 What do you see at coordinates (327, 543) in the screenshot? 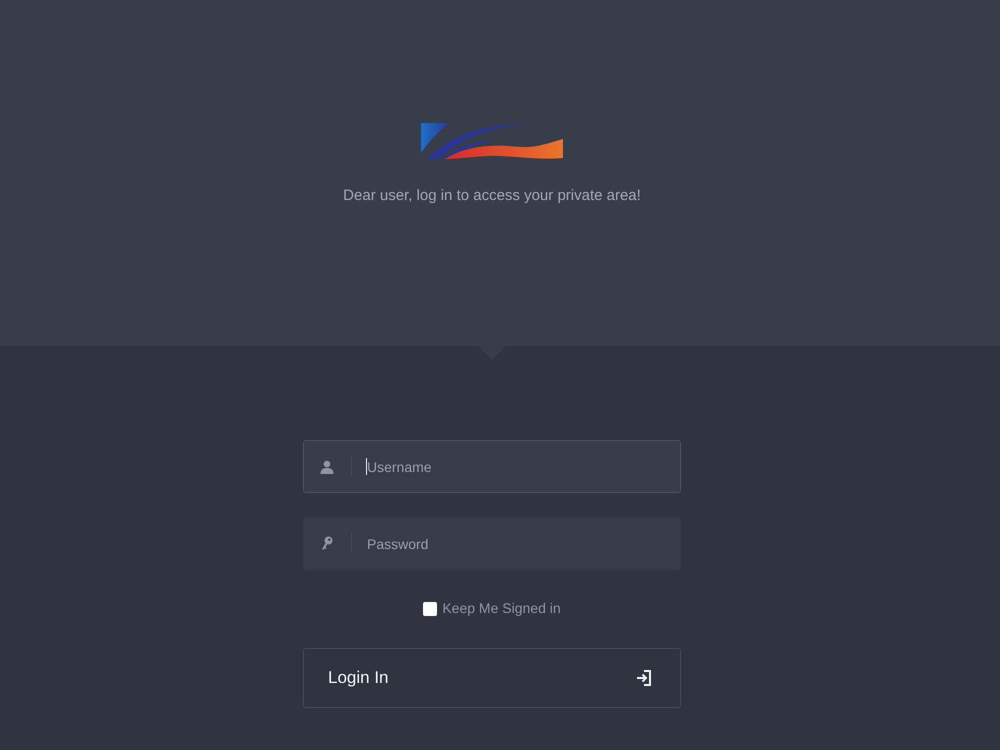
I see `key-icon` at bounding box center [327, 543].